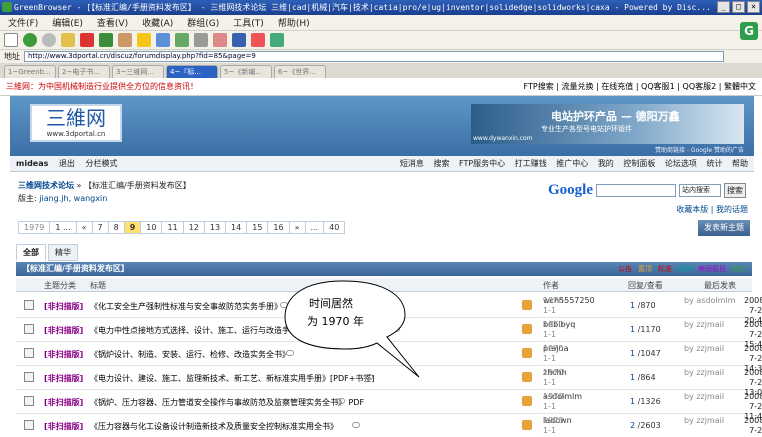 The height and width of the screenshot is (437, 762). Describe the element at coordinates (76, 123) in the screenshot. I see `site-logo: 三維网 www.3dportal.cn` at that location.